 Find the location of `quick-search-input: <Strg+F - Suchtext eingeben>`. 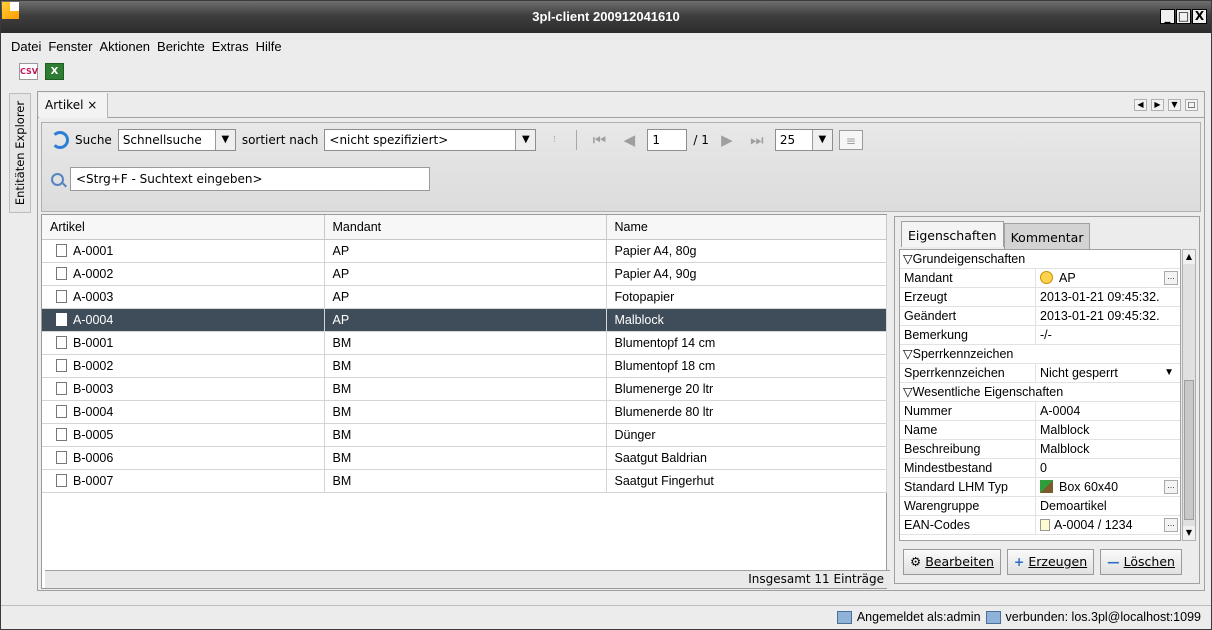

quick-search-input: <Strg+F - Suchtext eingeben> is located at coordinates (250, 179).